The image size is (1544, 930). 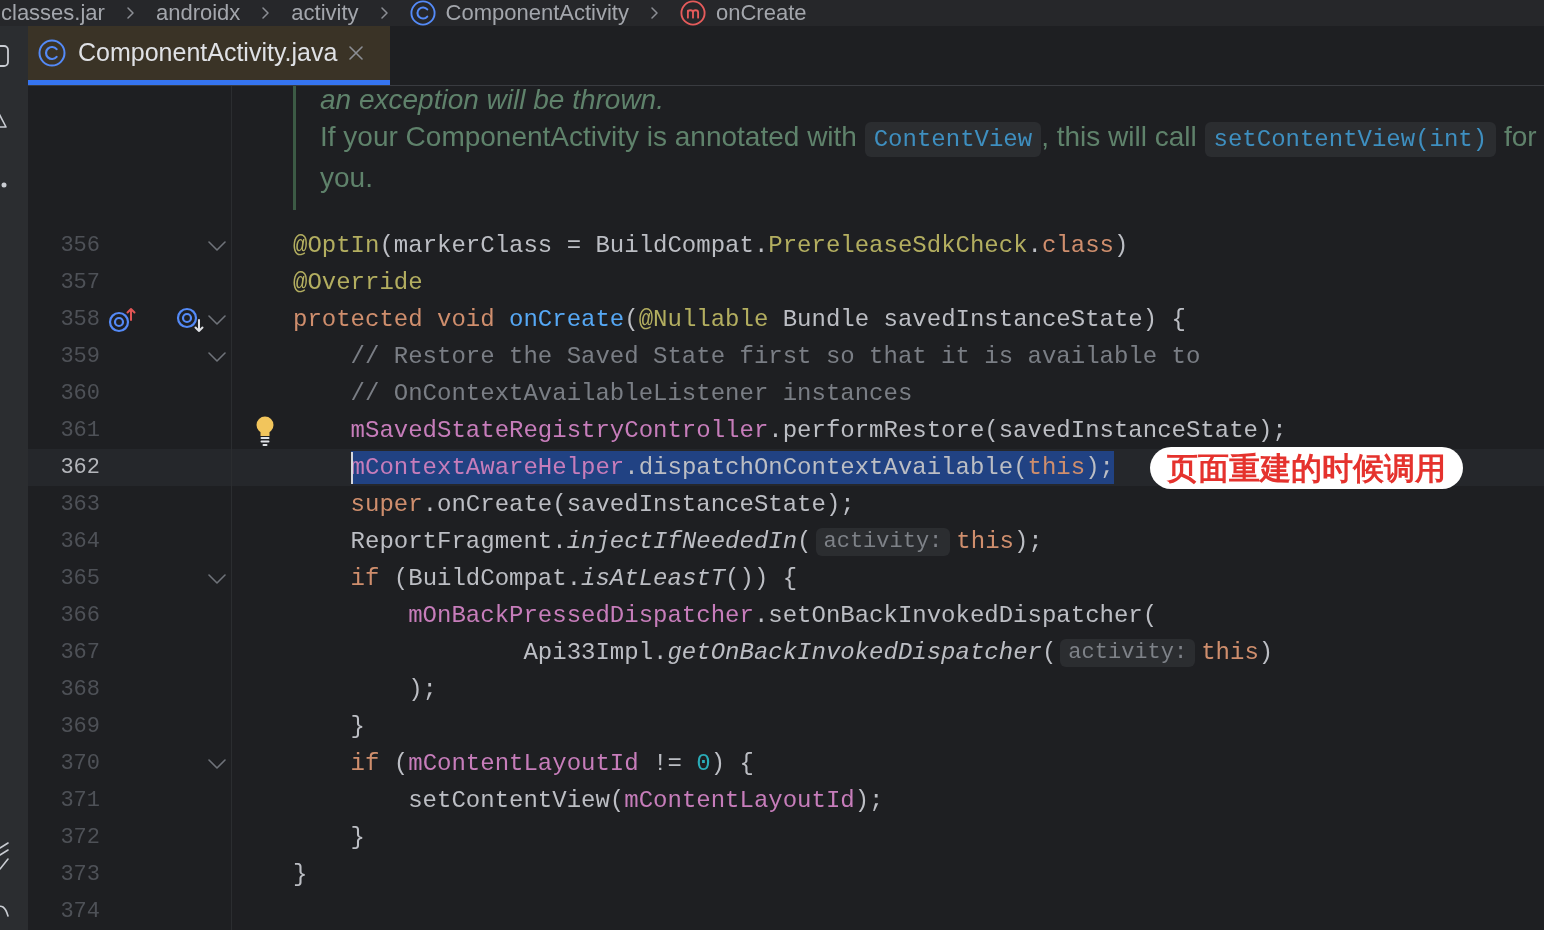 I want to click on triangle-icon, so click(x=3, y=120).